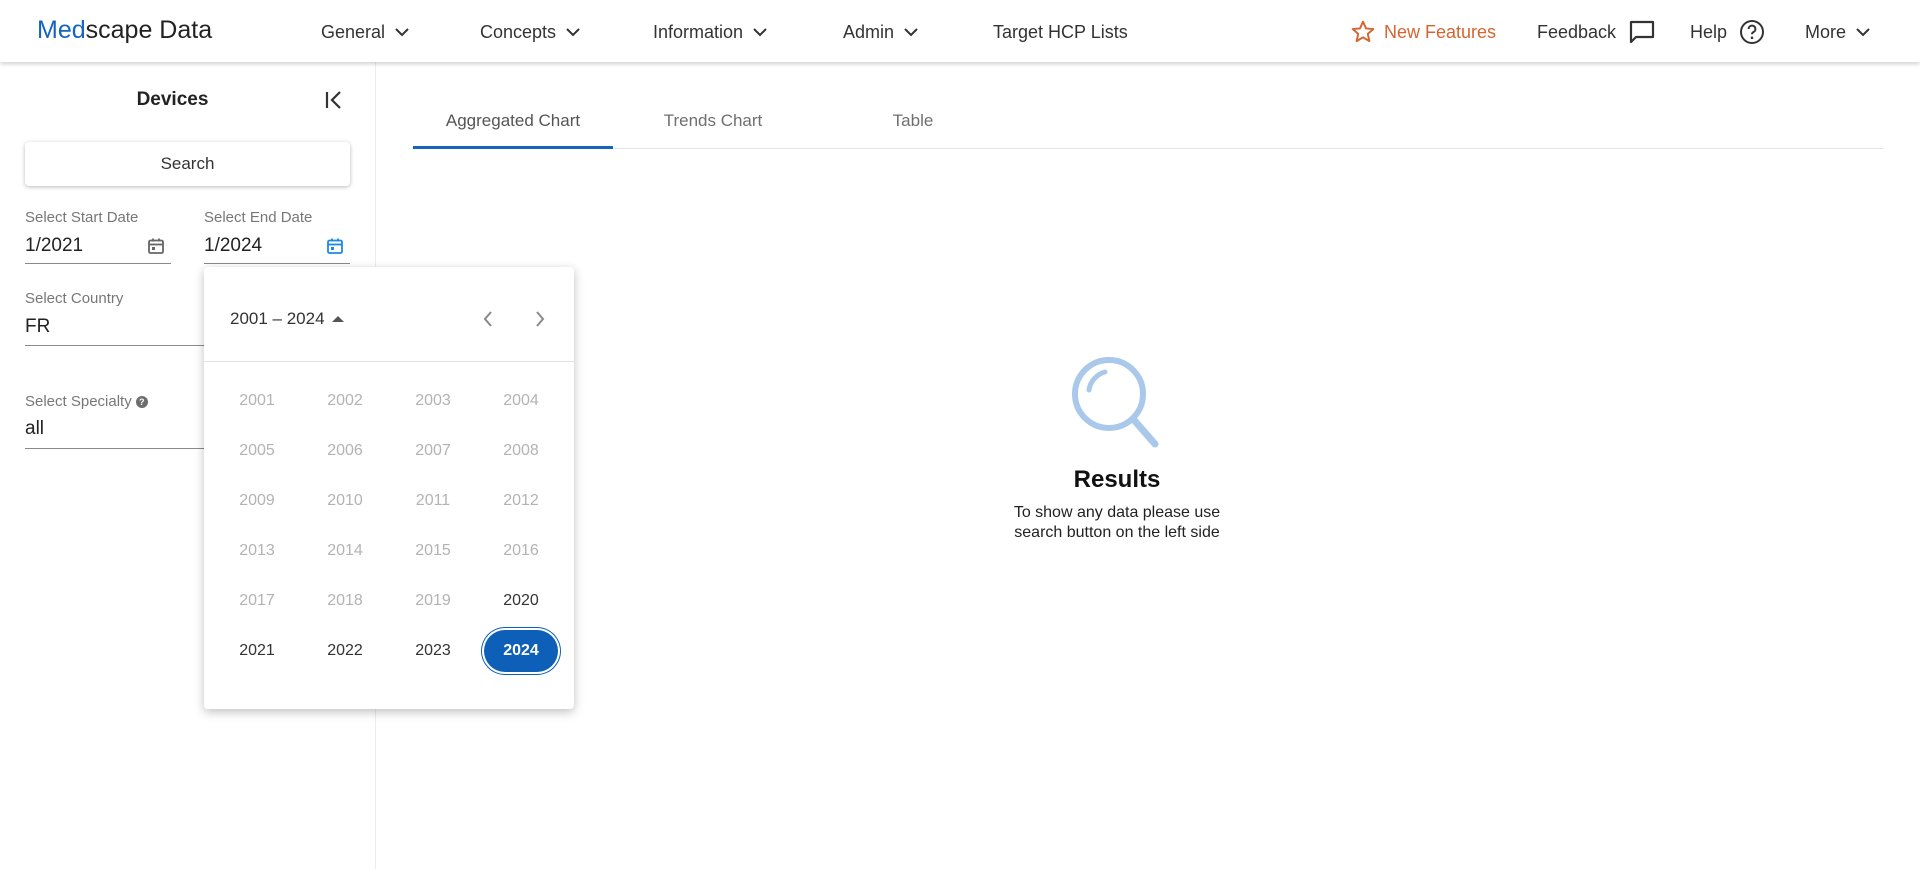 The width and height of the screenshot is (1920, 869). What do you see at coordinates (521, 651) in the screenshot?
I see `year-option-2024: 2024` at bounding box center [521, 651].